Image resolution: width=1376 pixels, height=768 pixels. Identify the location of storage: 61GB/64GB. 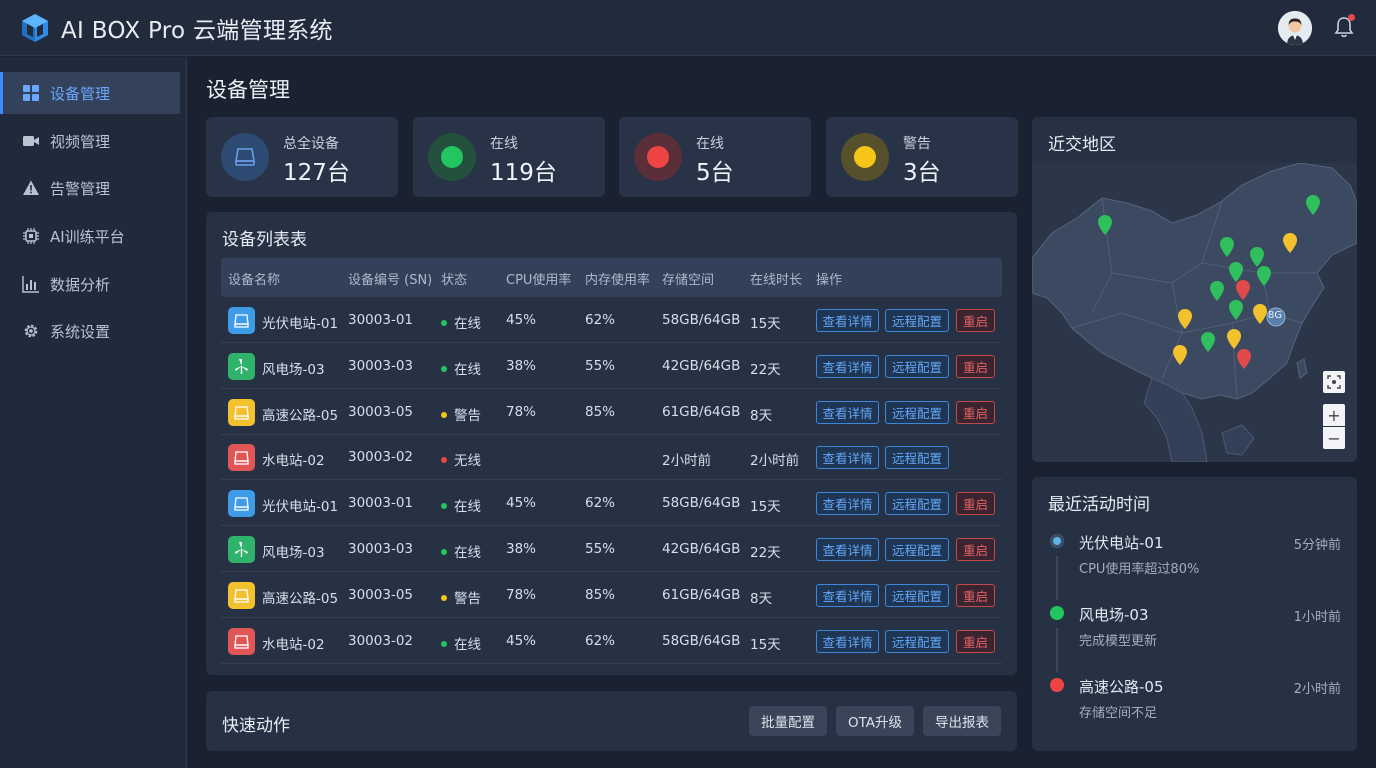
(701, 594).